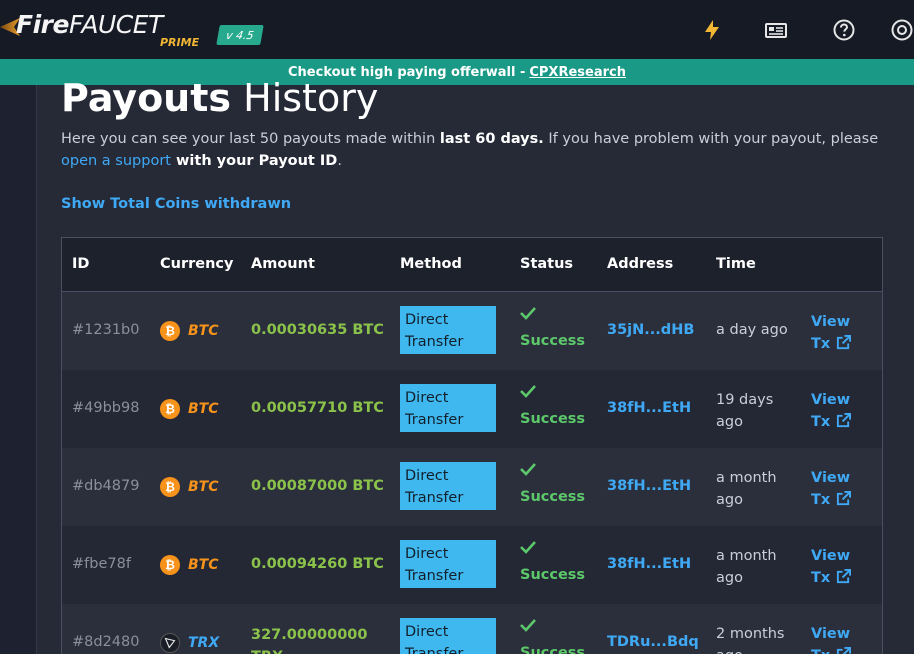 Image resolution: width=914 pixels, height=654 pixels. Describe the element at coordinates (180, 42) in the screenshot. I see `logo-prime: PRIME` at that location.